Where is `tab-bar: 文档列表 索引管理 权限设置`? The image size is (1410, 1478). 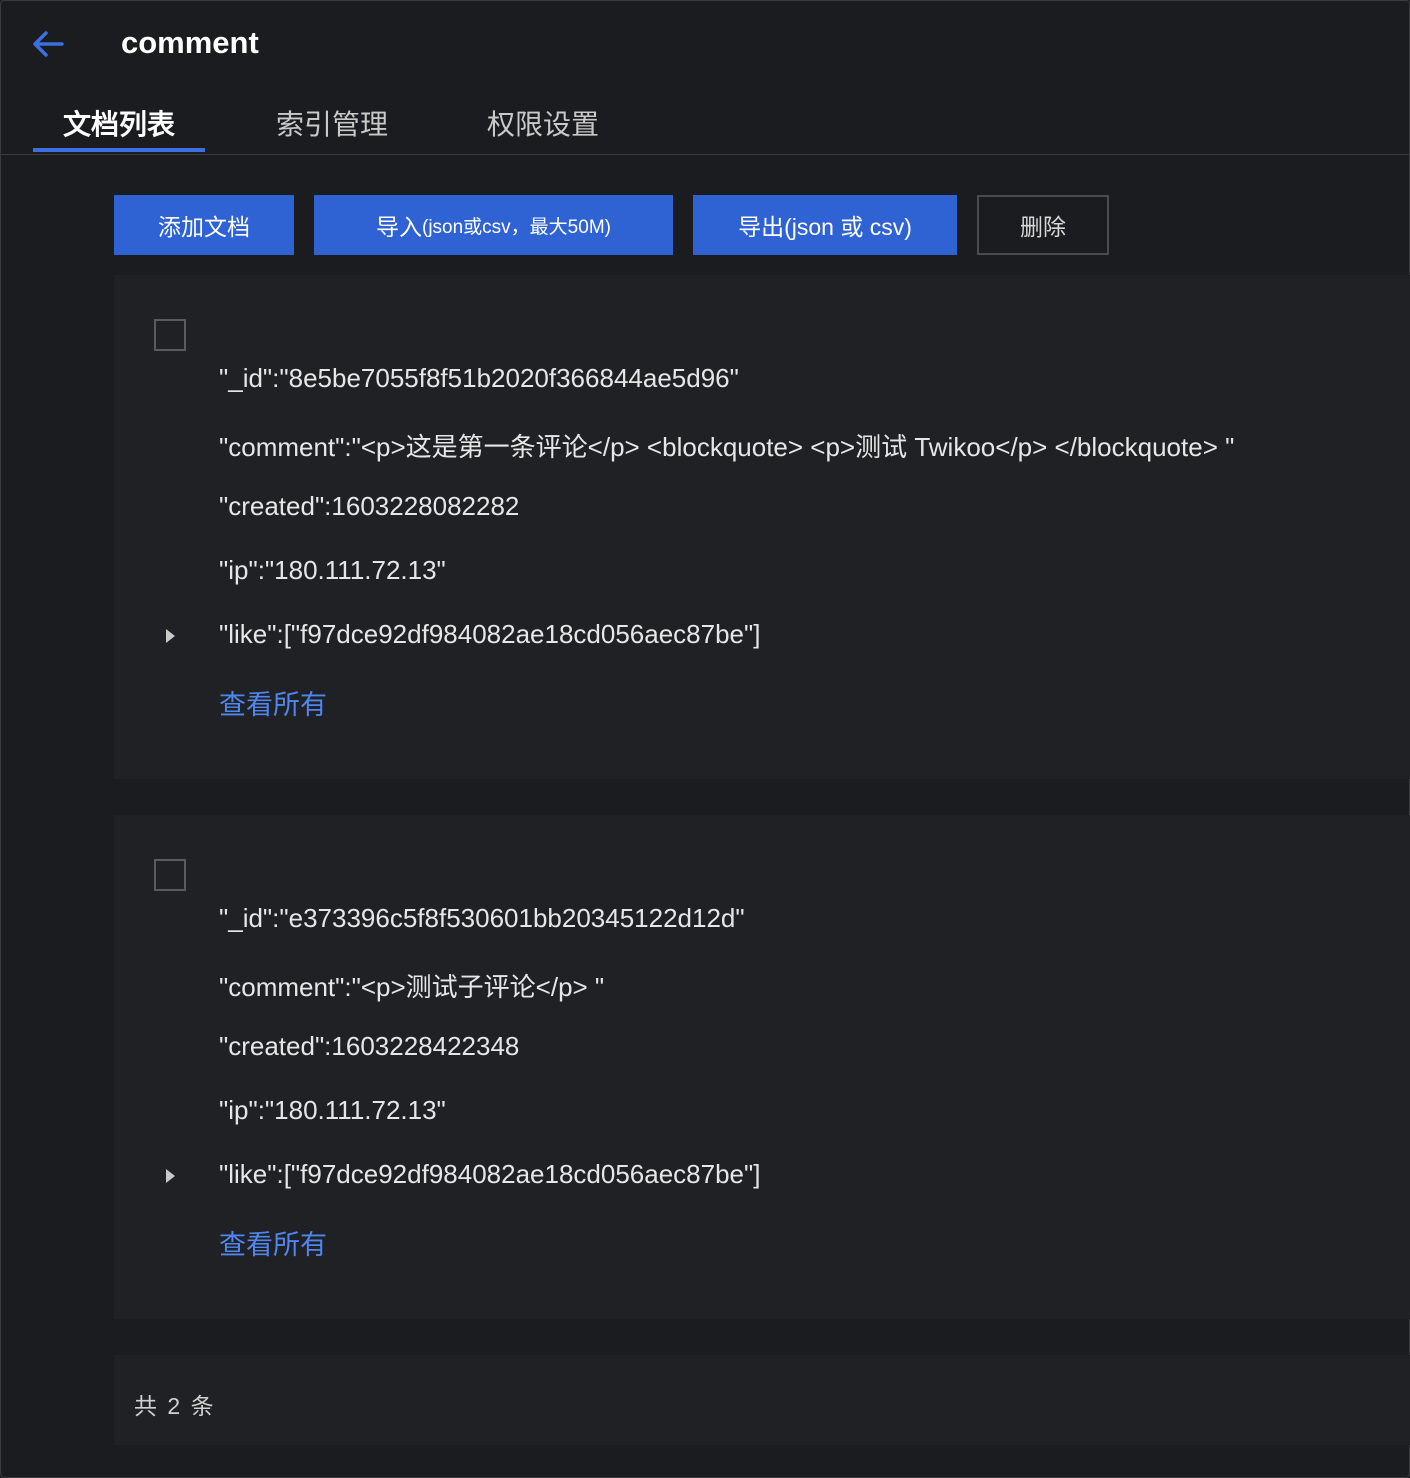
tab-bar: 文档列表 索引管理 权限设置 is located at coordinates (705, 126).